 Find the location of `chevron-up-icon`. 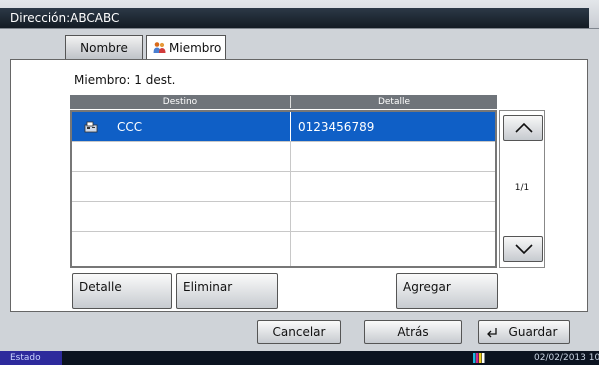

chevron-up-icon is located at coordinates (524, 127).